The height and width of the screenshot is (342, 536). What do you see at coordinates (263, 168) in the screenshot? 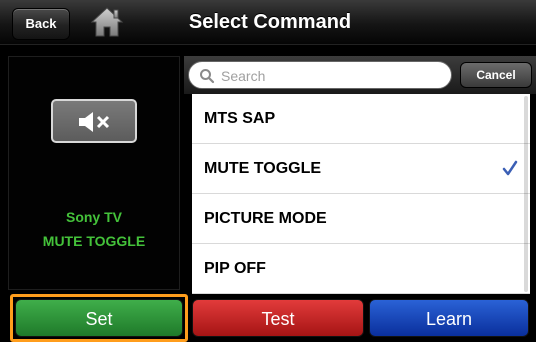
I see `command-label: MUTE TOGGLE` at bounding box center [263, 168].